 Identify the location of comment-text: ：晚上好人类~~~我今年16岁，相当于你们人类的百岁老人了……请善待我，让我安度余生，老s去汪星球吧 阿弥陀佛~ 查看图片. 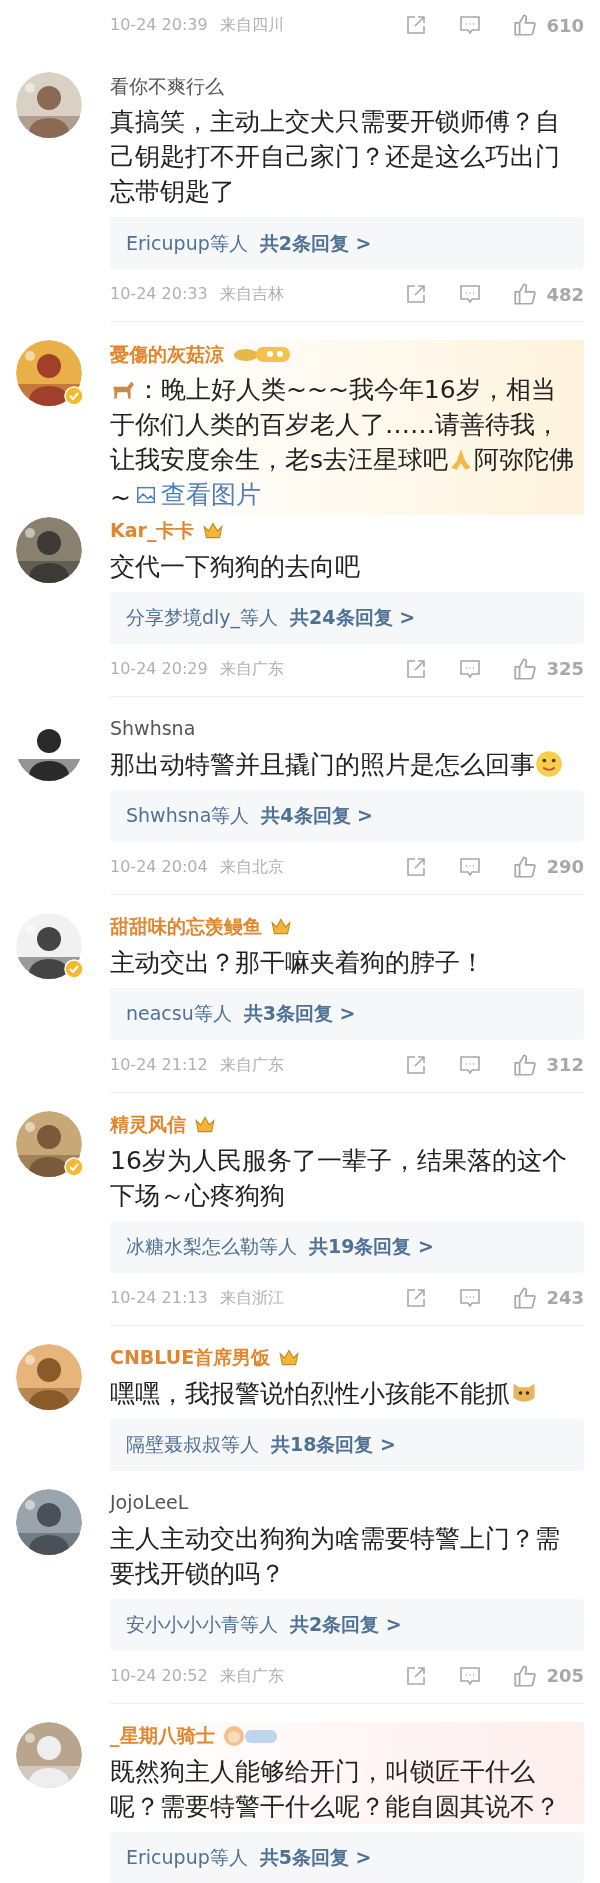
(343, 444).